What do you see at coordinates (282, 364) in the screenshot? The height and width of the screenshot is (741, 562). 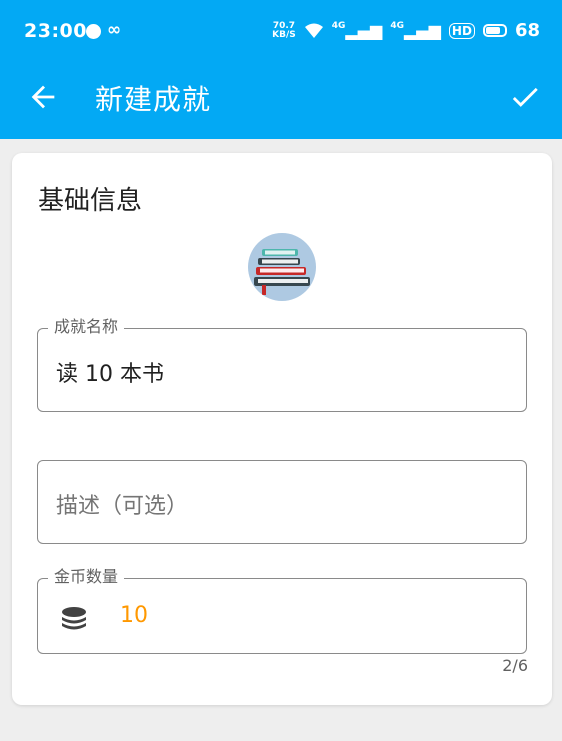 I see `achievement-name-field: 成就名称 读 10 本书` at bounding box center [282, 364].